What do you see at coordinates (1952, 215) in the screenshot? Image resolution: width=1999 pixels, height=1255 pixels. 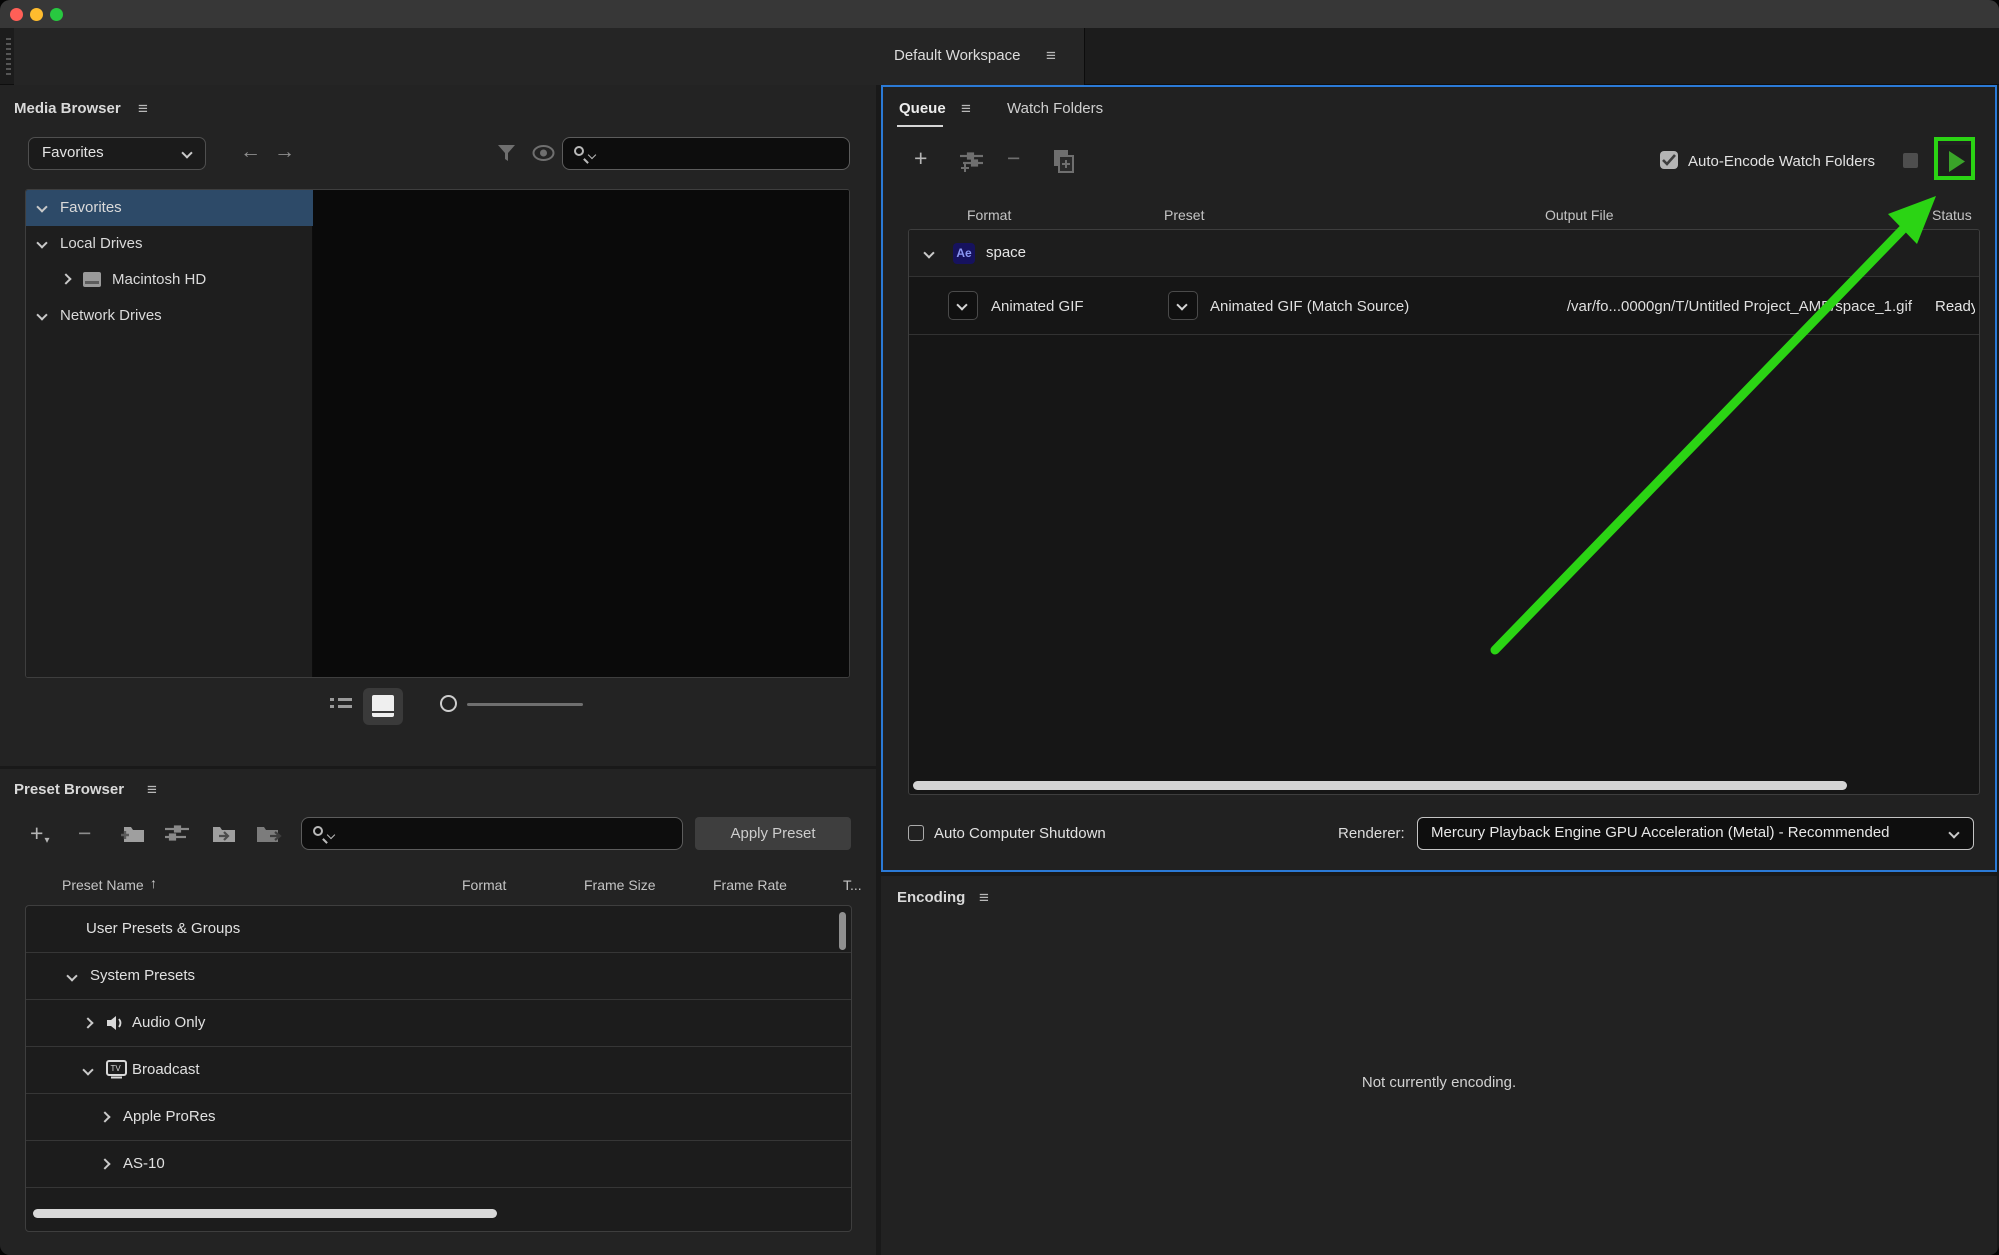 I see `column-header-status: Status` at bounding box center [1952, 215].